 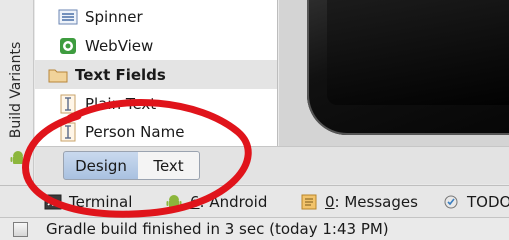 What do you see at coordinates (101, 165) in the screenshot?
I see `tab-design: Design` at bounding box center [101, 165].